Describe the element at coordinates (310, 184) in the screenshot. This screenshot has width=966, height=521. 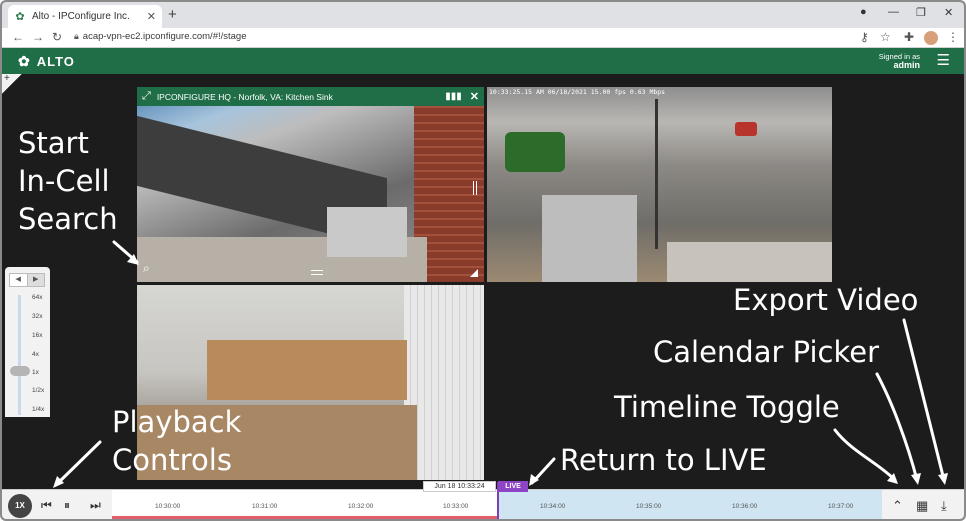
I see `video-cell-kitchen` at that location.